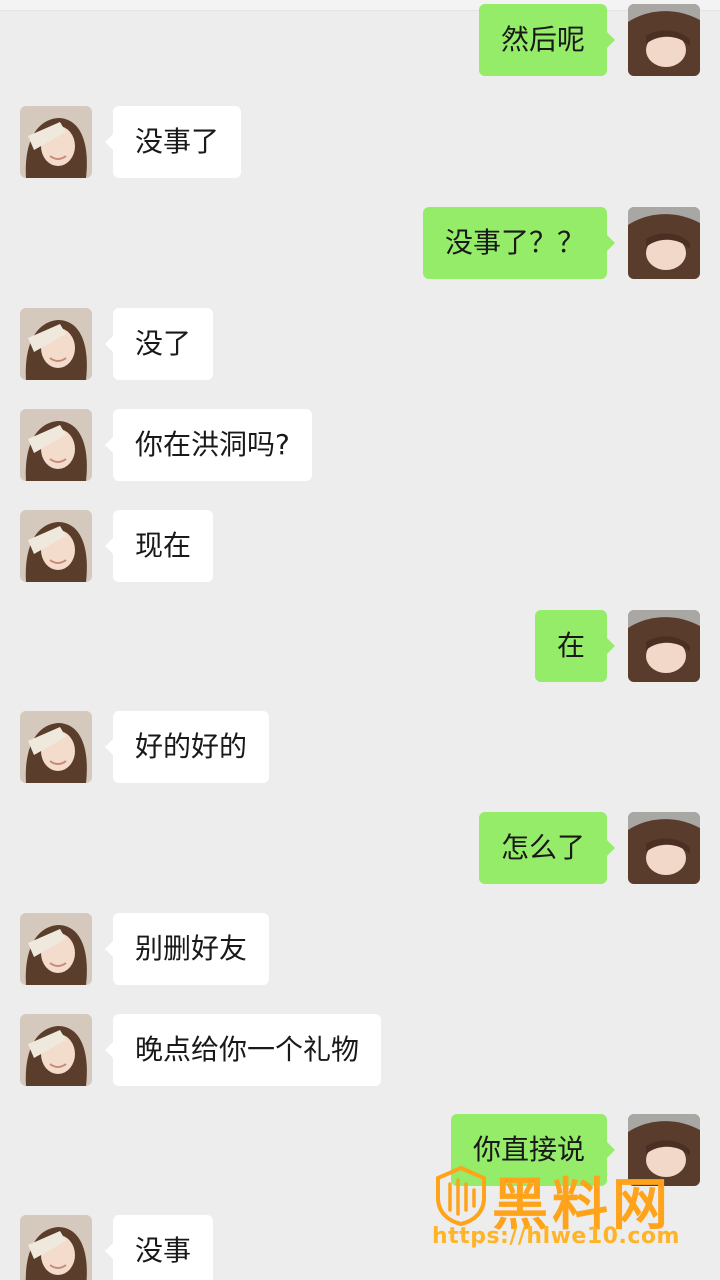 The width and height of the screenshot is (720, 1280). I want to click on message-row-outgoing: 在, so click(360, 646).